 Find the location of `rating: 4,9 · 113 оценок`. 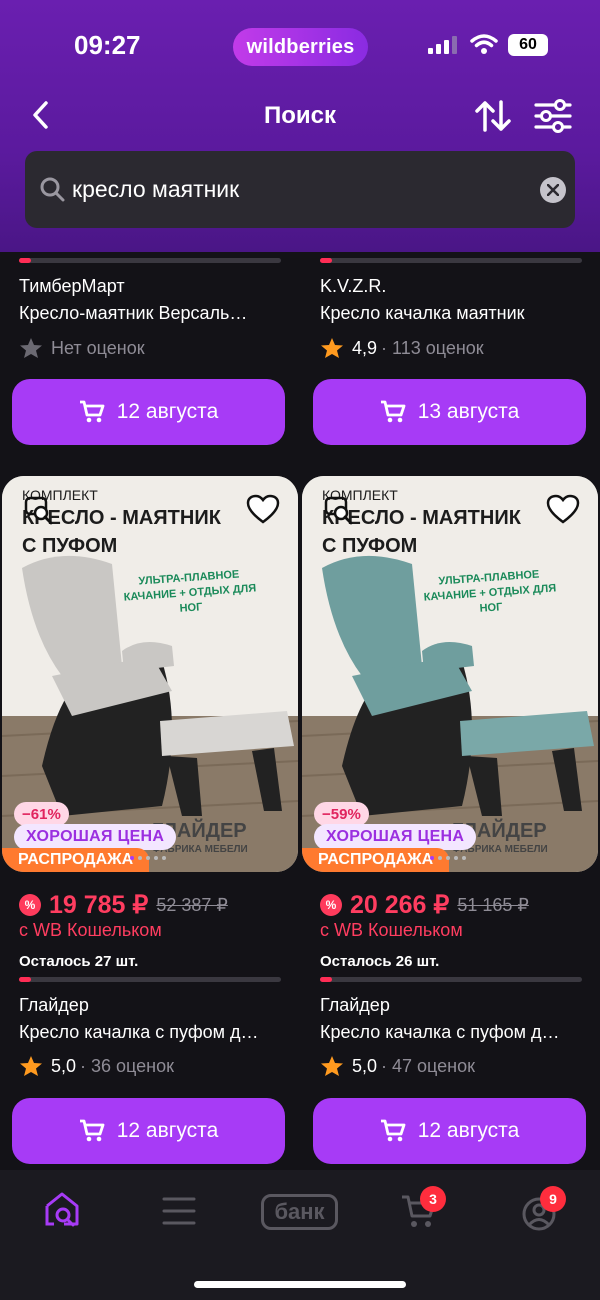

rating: 4,9 · 113 оценок is located at coordinates (402, 348).